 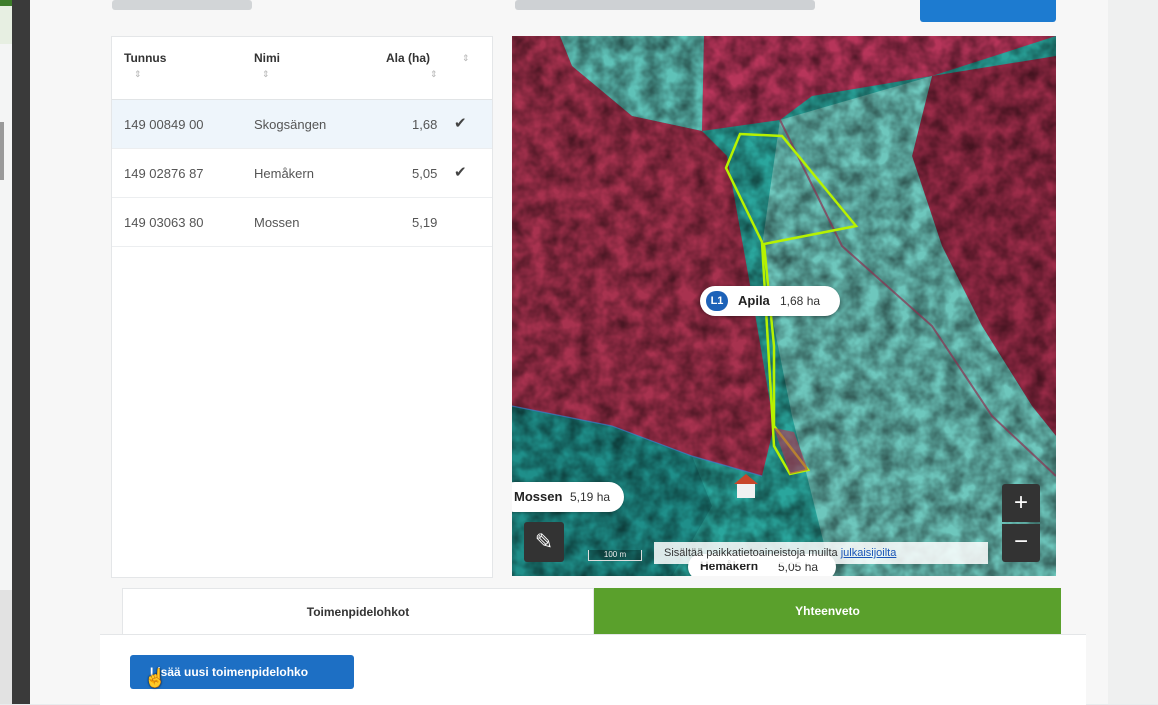 I want to click on parcel-area: 5,19 ha, so click(x=590, y=497).